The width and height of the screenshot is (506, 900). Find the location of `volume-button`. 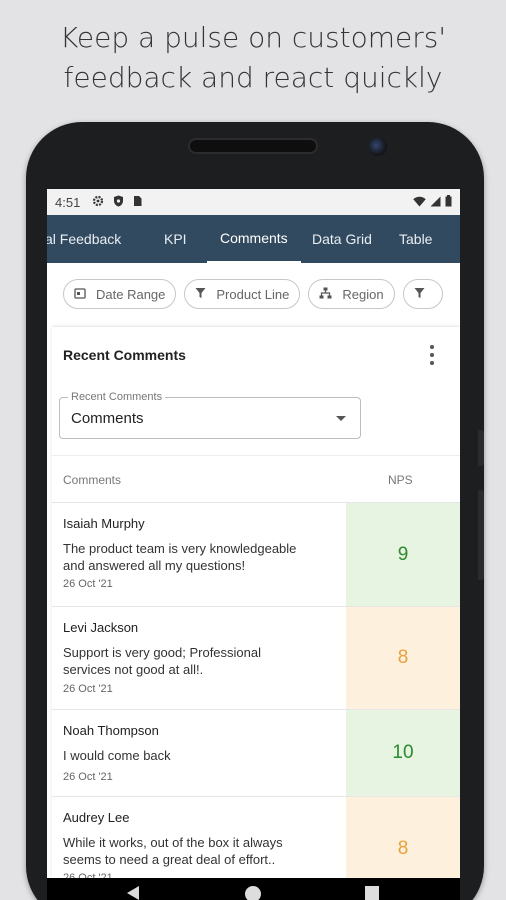

volume-button is located at coordinates (481, 448).